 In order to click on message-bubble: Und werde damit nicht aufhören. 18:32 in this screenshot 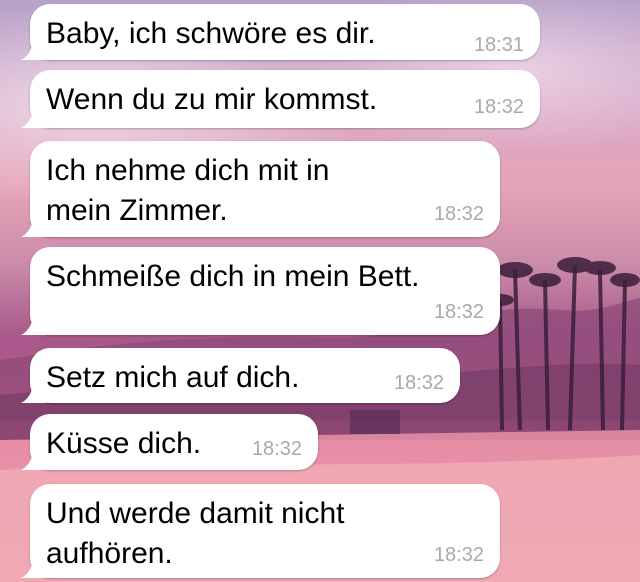, I will do `click(260, 531)`.